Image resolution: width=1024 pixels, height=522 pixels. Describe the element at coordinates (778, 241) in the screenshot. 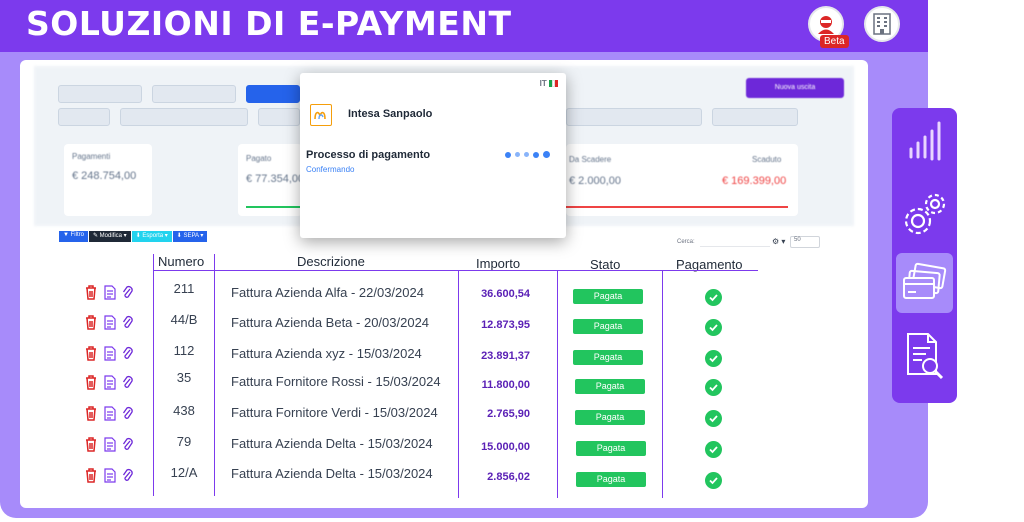

I see `settings-icon: ⚙ ▾` at that location.